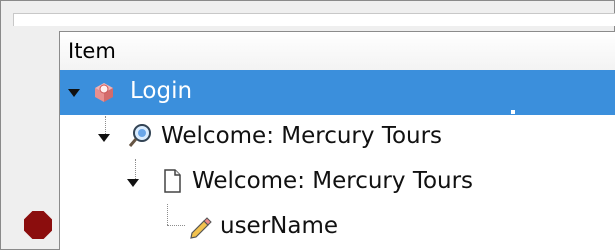 The height and width of the screenshot is (250, 615). What do you see at coordinates (92, 51) in the screenshot?
I see `column-header-item: Item` at bounding box center [92, 51].